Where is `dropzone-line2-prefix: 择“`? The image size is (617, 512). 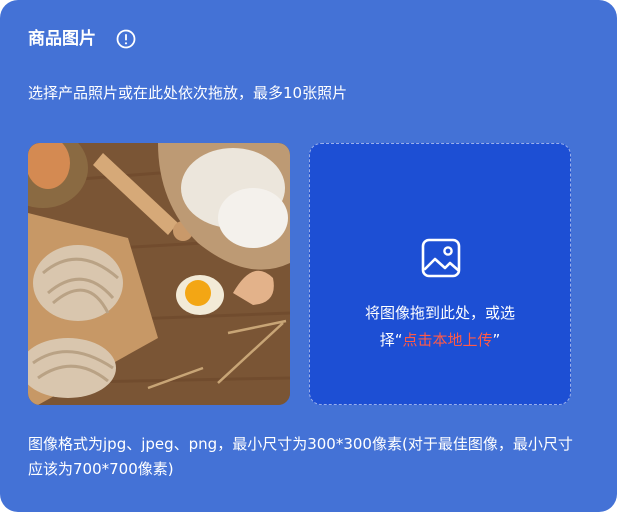 dropzone-line2-prefix: 择“ is located at coordinates (391, 340).